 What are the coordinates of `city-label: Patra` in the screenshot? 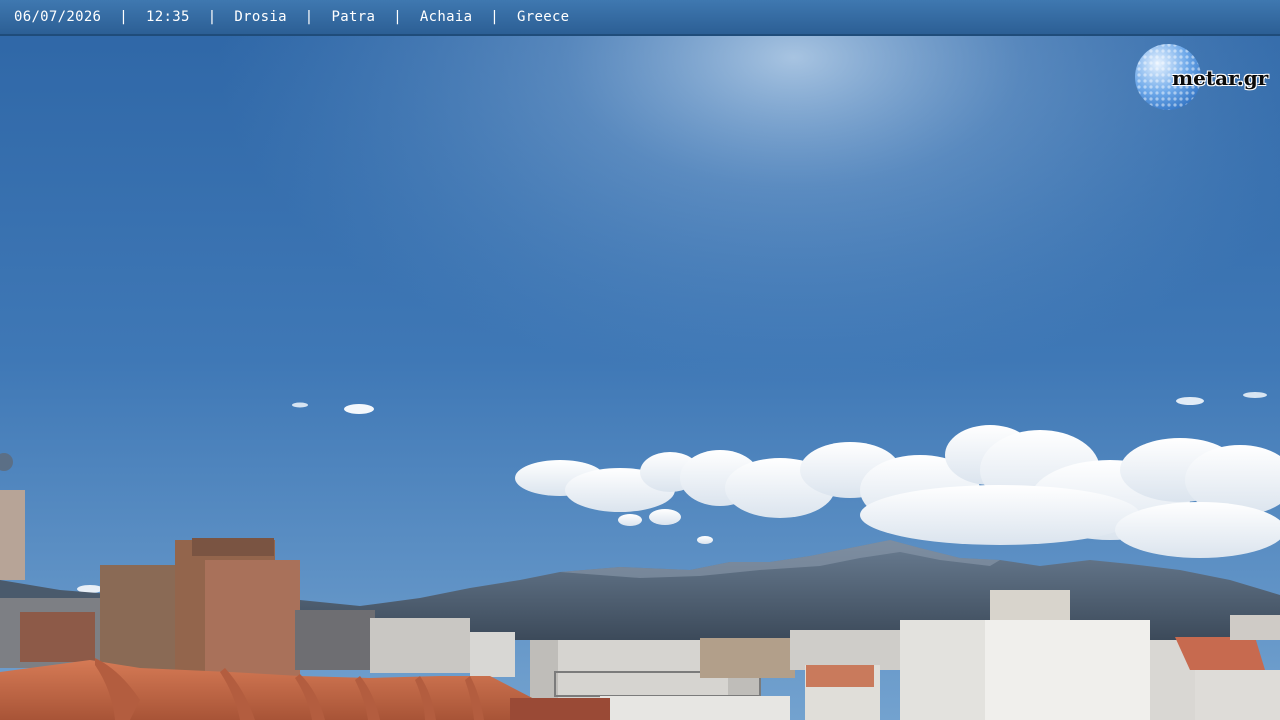 It's located at (353, 17).